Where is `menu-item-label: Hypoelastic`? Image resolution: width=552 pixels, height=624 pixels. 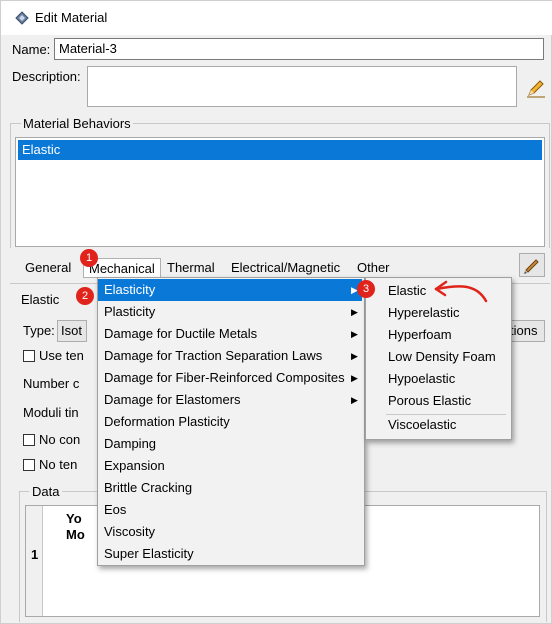 menu-item-label: Hypoelastic is located at coordinates (422, 378).